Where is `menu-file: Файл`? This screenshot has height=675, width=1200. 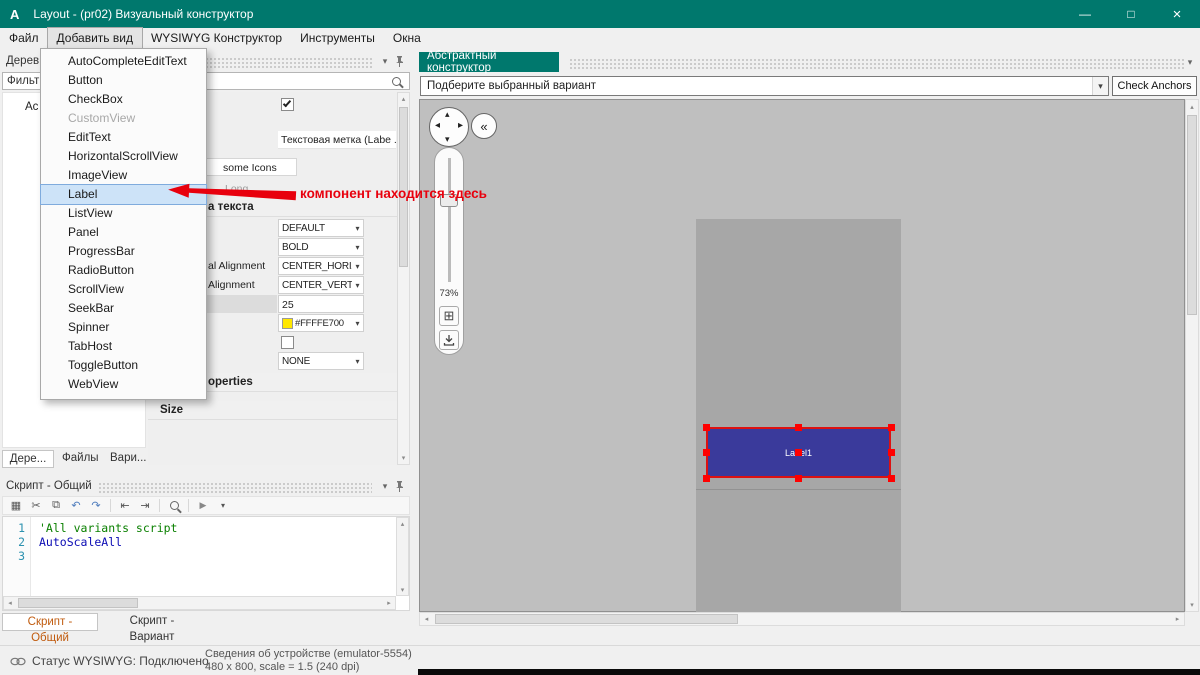
menu-file: Файл is located at coordinates (24, 38).